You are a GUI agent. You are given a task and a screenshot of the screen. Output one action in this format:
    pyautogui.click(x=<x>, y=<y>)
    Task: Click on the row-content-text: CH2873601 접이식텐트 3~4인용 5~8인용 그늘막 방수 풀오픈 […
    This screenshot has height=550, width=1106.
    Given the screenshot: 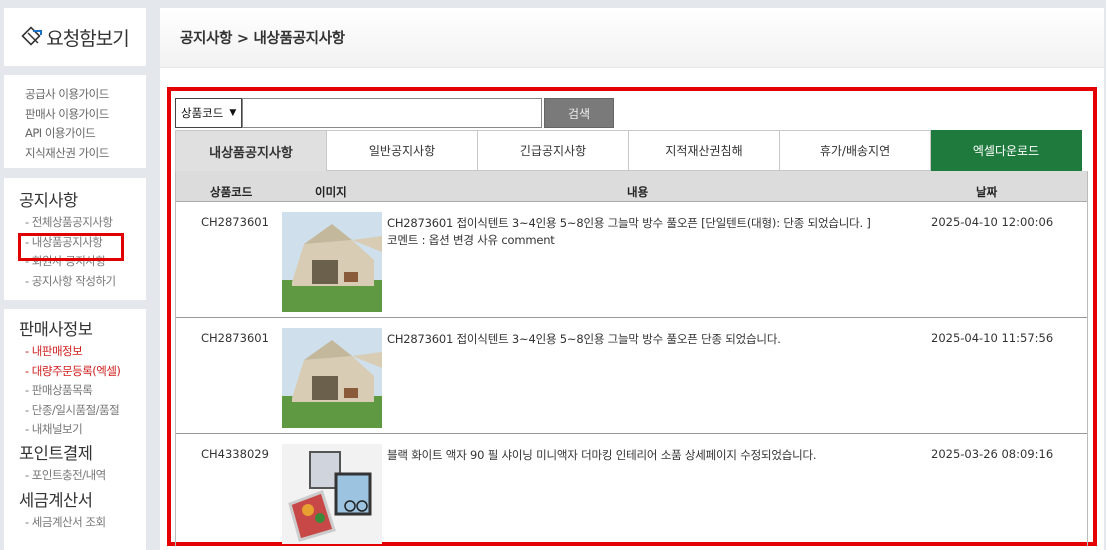 What is the action you would take?
    pyautogui.click(x=629, y=223)
    